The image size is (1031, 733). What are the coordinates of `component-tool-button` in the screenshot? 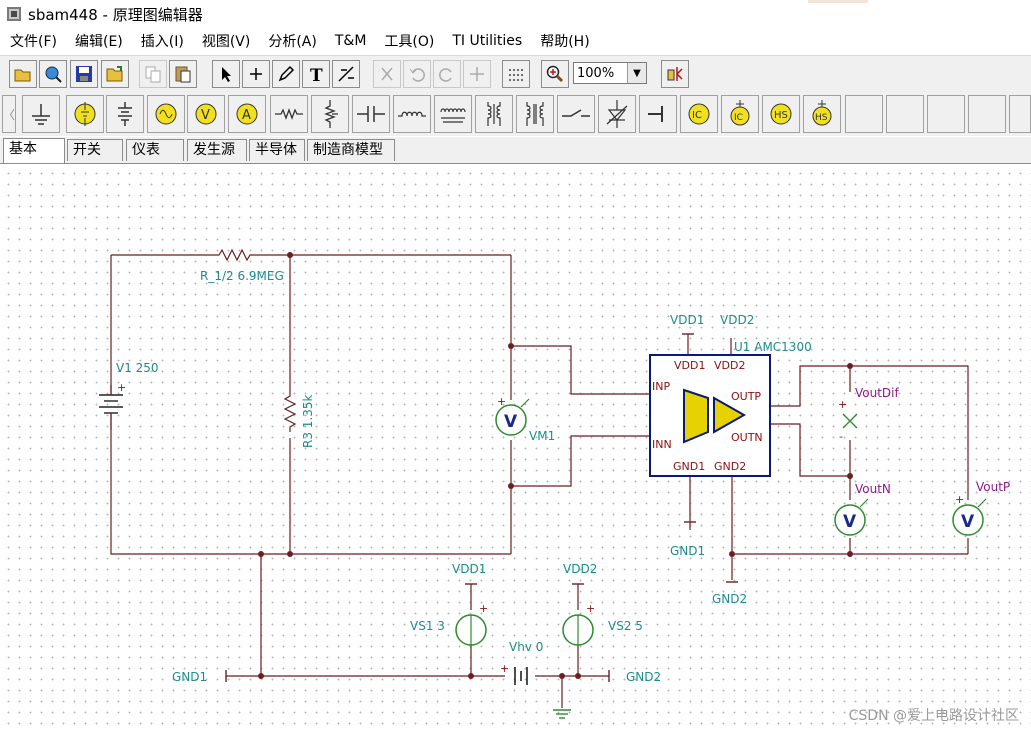 It's located at (675, 74).